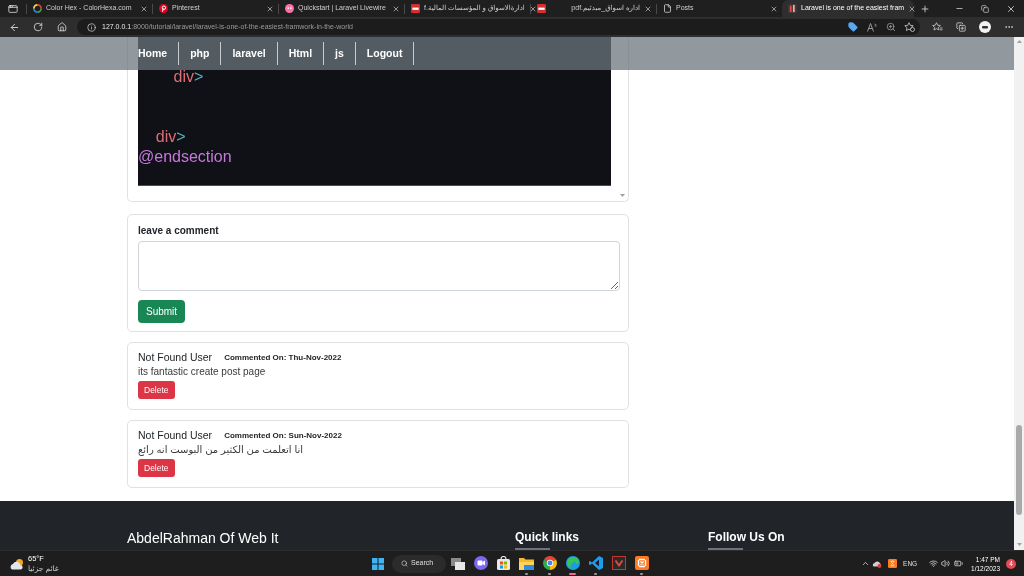 This screenshot has height=576, width=1024. What do you see at coordinates (959, 563) in the screenshot?
I see `battery-icon` at bounding box center [959, 563].